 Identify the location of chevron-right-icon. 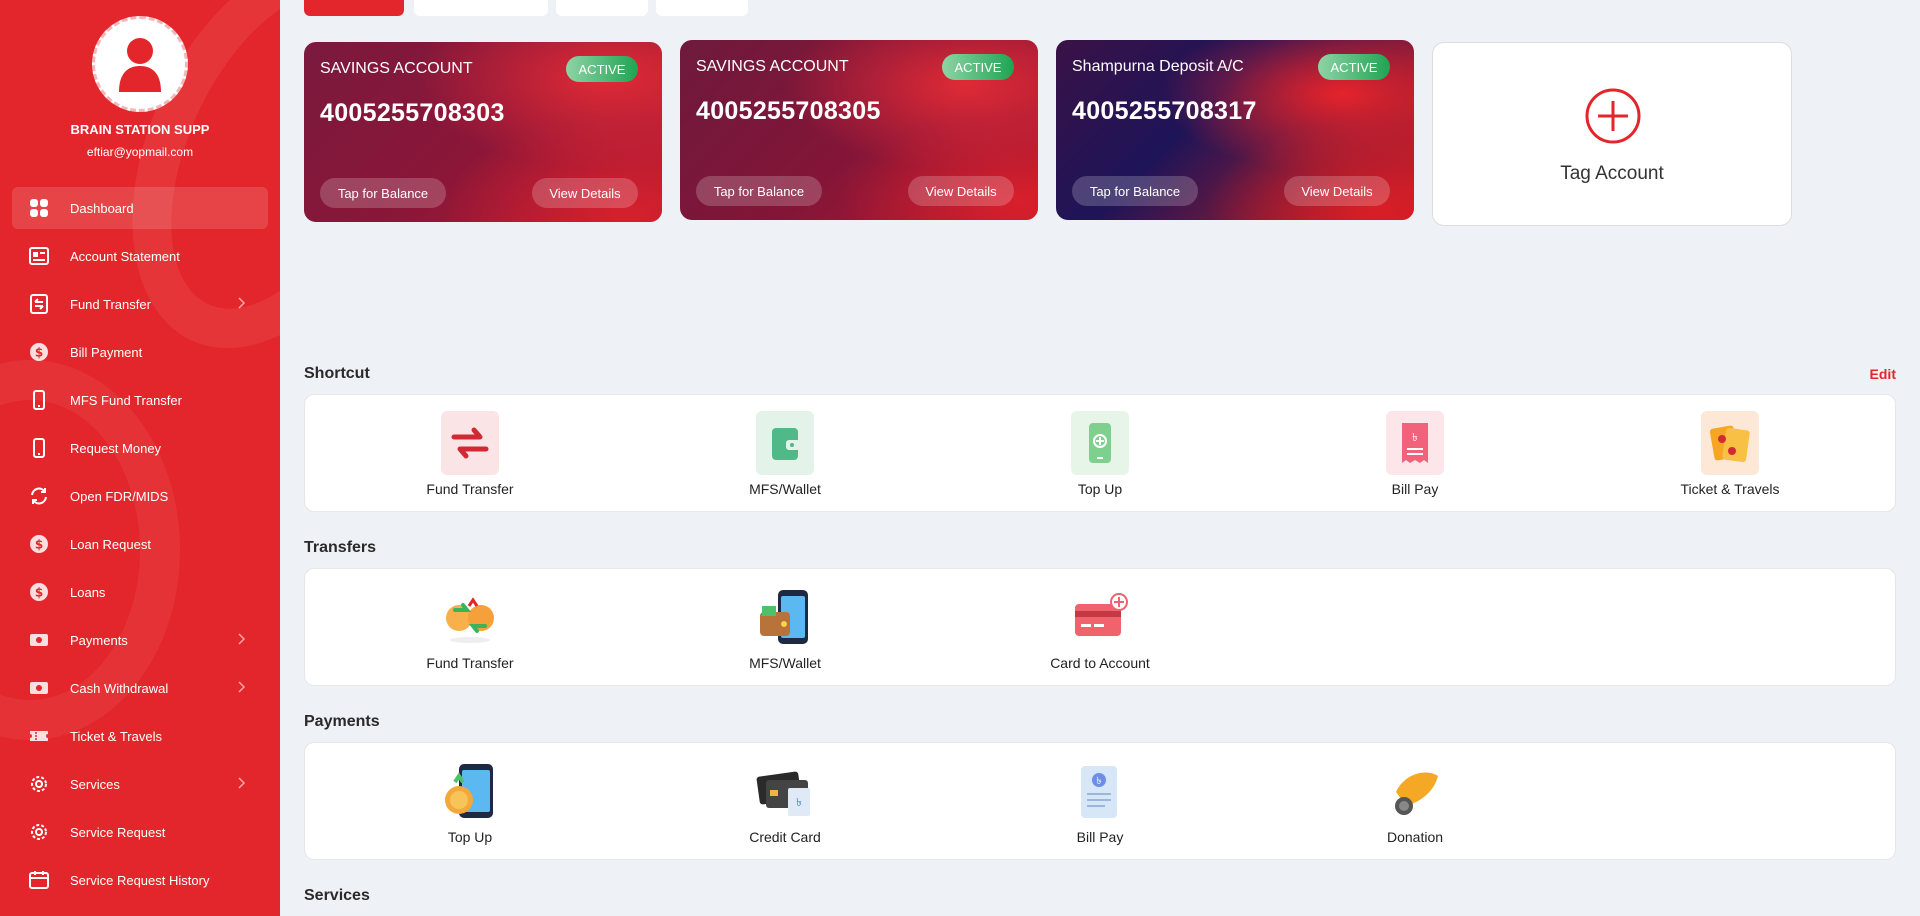
(242, 303).